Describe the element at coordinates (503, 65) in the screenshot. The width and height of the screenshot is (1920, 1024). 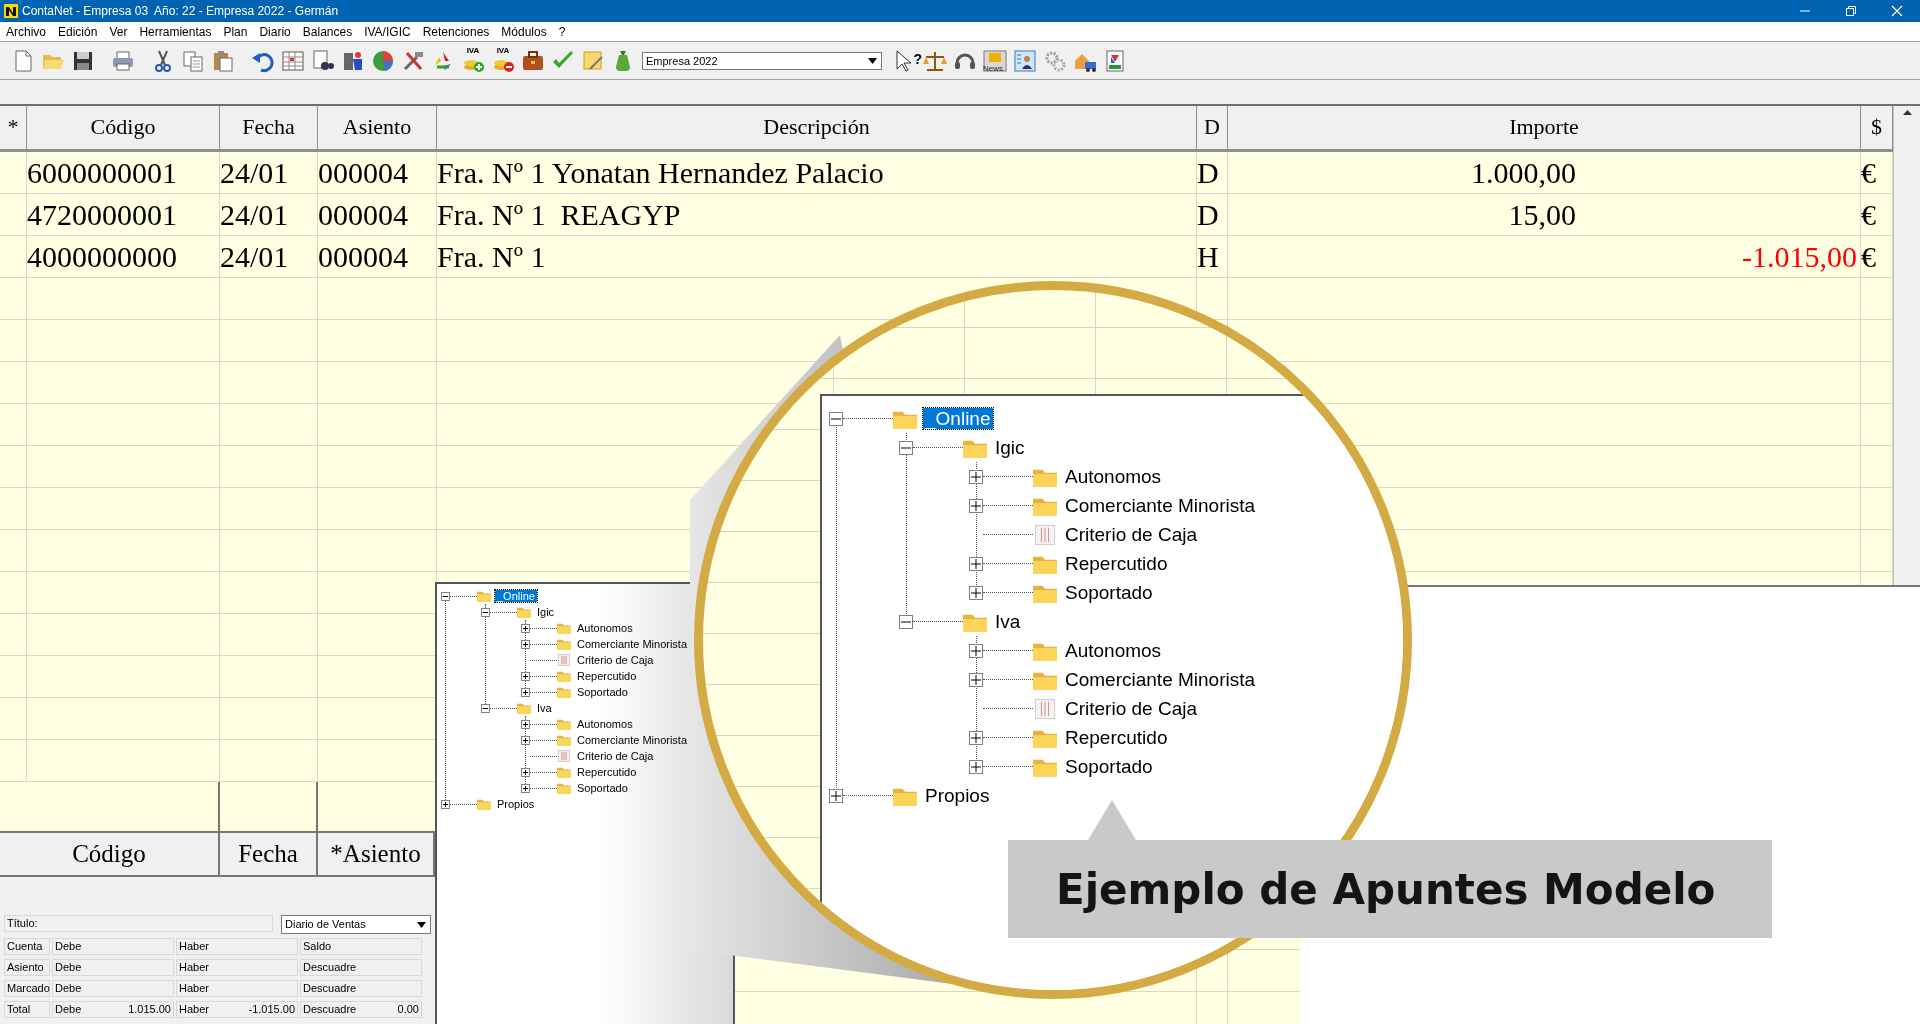
I see `coins-remove-icon` at that location.